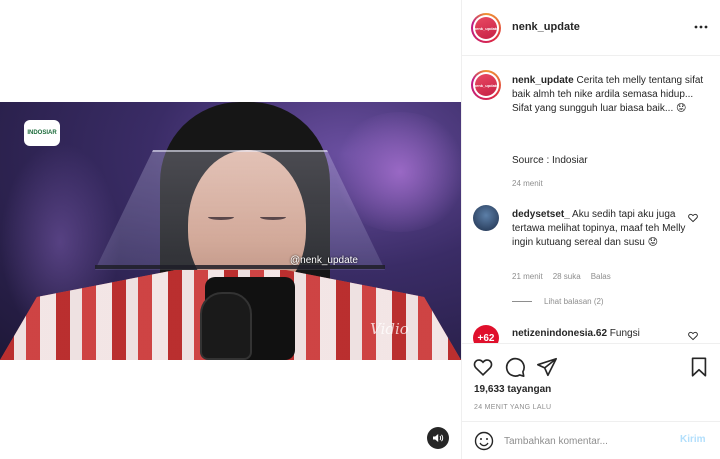  I want to click on microphone, so click(226, 326).